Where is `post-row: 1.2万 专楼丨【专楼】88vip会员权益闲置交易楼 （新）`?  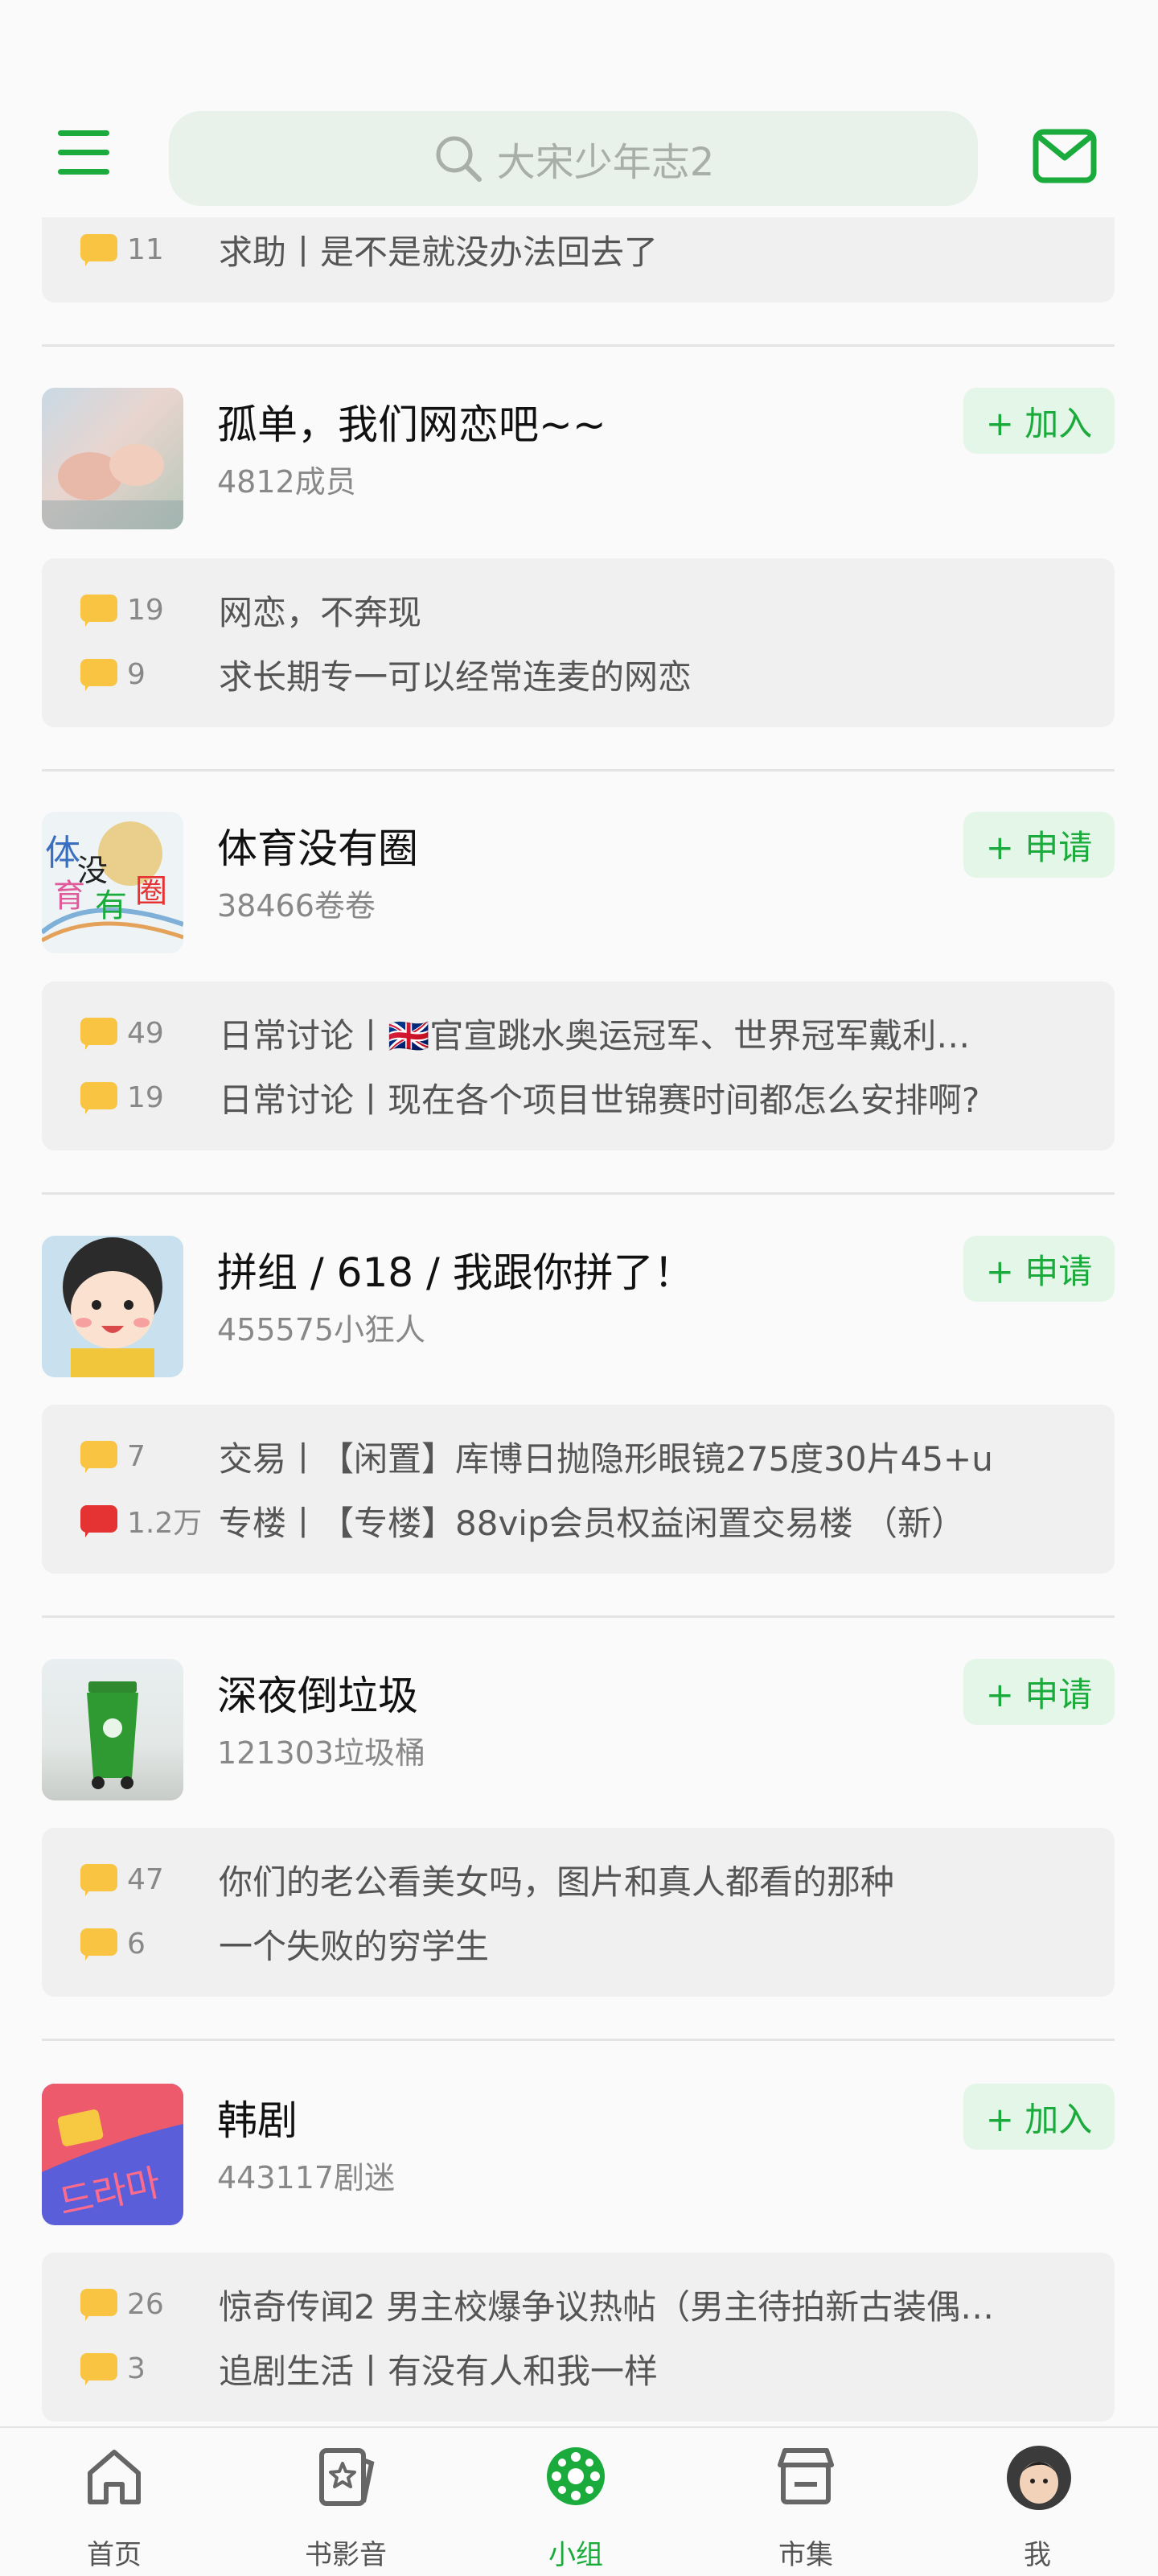
post-row: 1.2万 专楼丨【专楼】88vip会员权益闲置交易楼 （新） is located at coordinates (578, 1520).